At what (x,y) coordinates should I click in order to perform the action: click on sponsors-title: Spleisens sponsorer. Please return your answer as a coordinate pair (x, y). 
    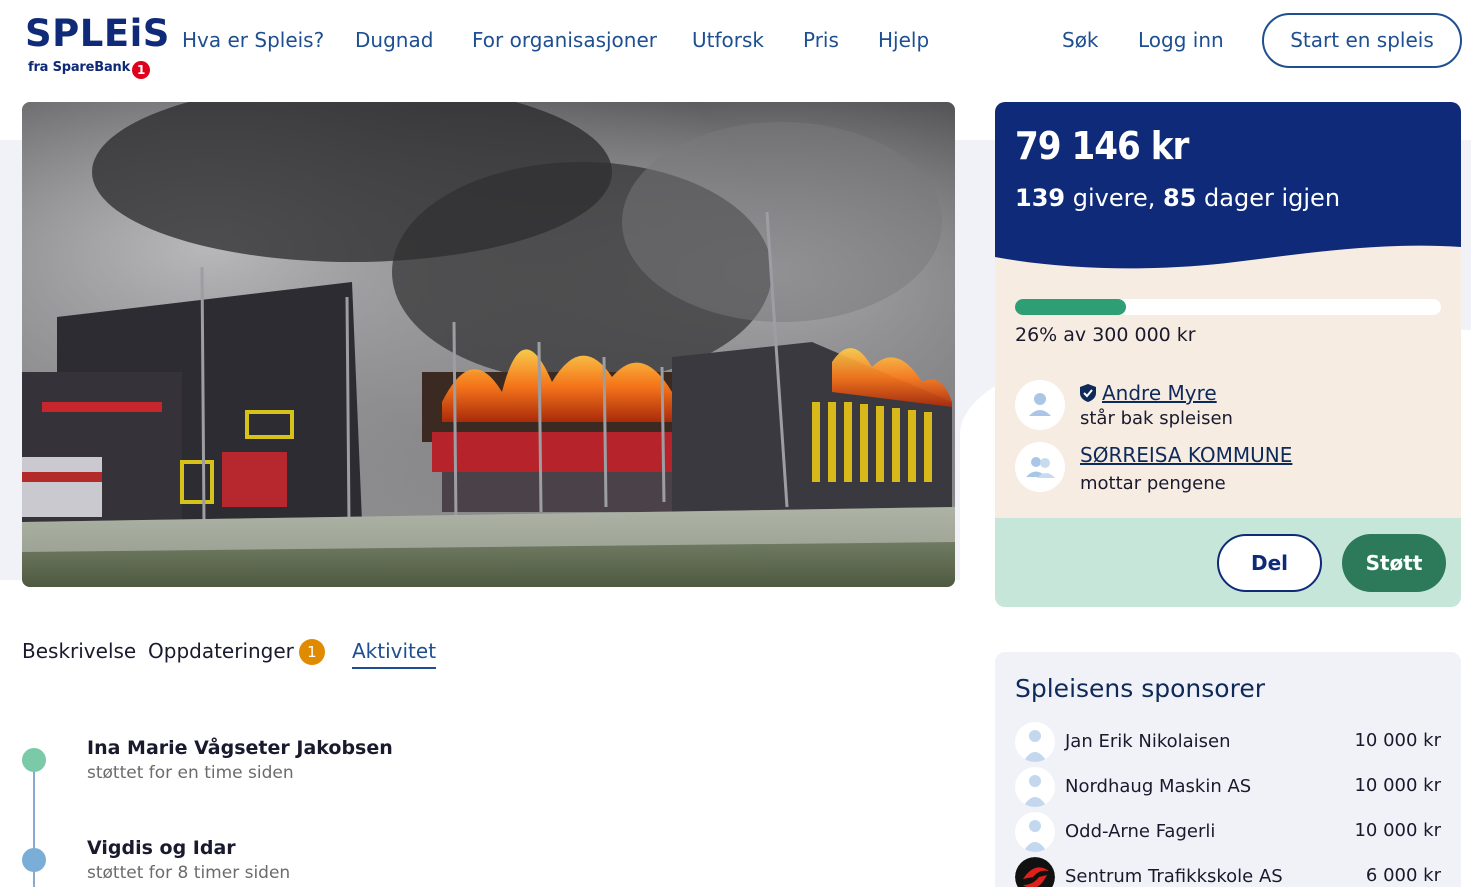
    Looking at the image, I should click on (1140, 688).